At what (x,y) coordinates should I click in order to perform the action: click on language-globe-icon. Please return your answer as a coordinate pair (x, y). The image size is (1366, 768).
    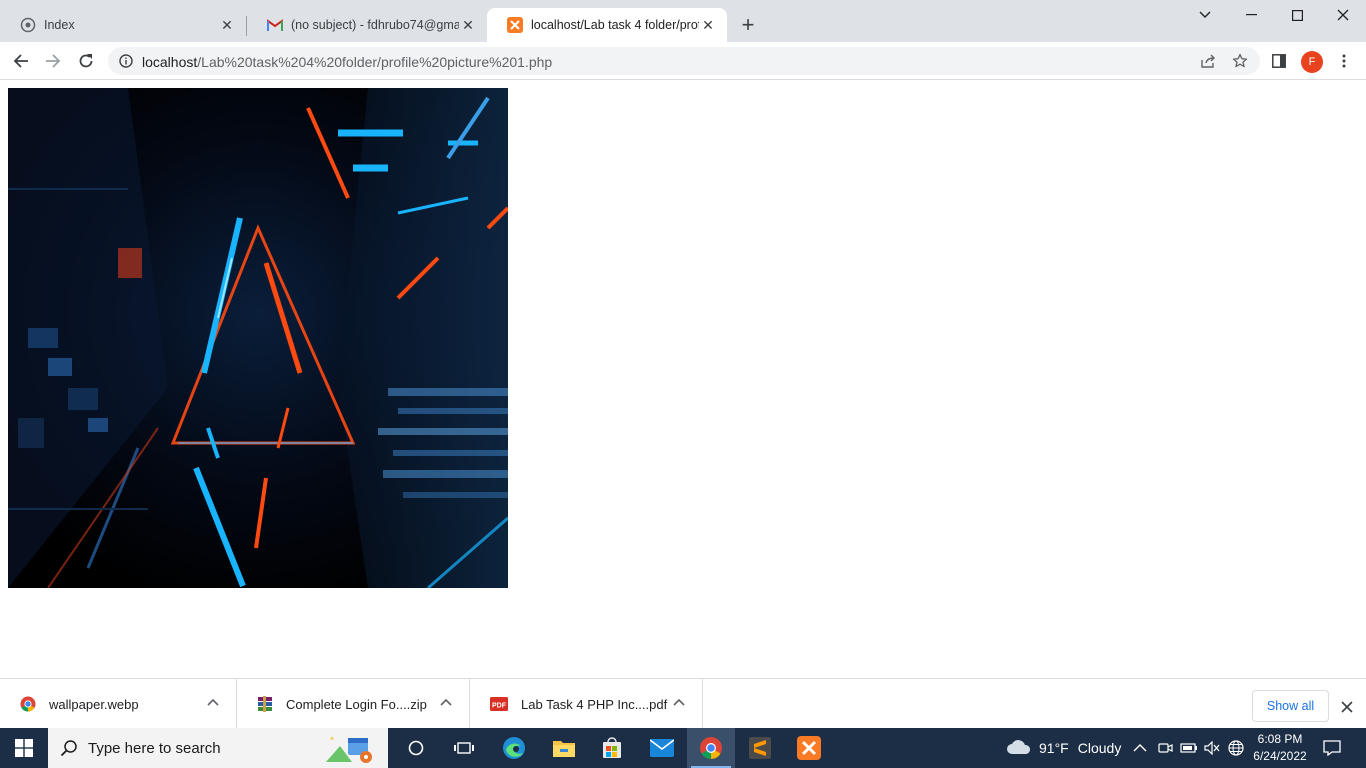
    Looking at the image, I should click on (1236, 748).